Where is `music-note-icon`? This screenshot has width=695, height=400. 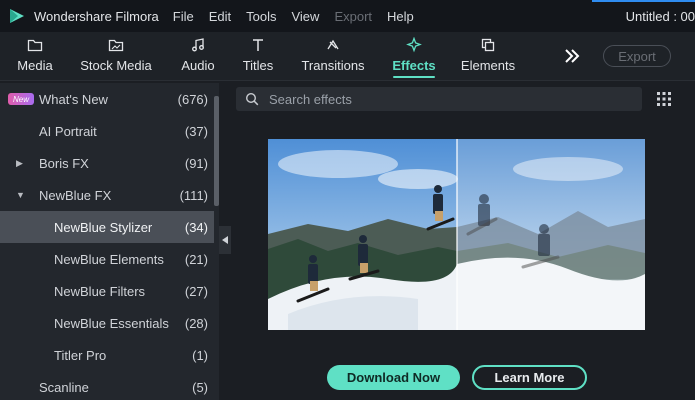
music-note-icon is located at coordinates (198, 45).